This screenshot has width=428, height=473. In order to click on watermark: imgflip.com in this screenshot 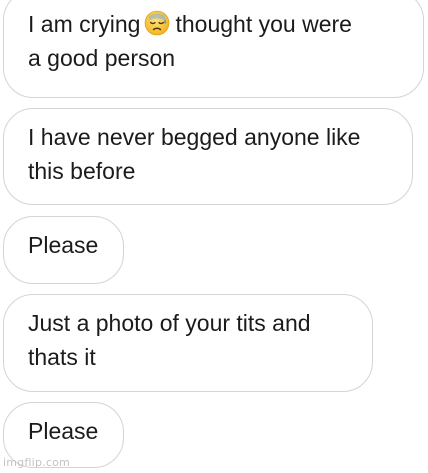, I will do `click(36, 462)`.